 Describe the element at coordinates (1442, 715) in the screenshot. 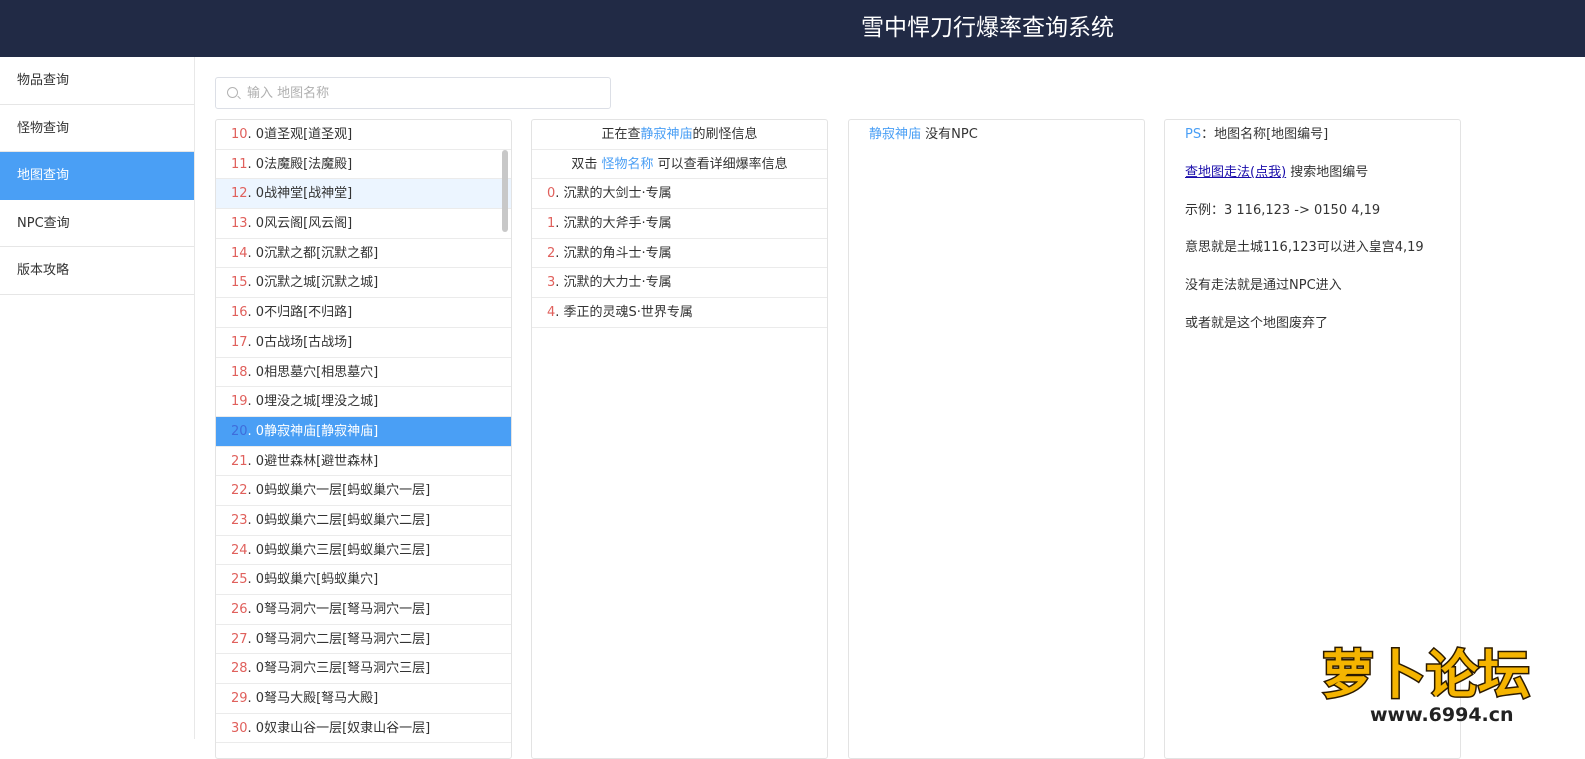

I see `svg-text: www.6994.cn` at that location.